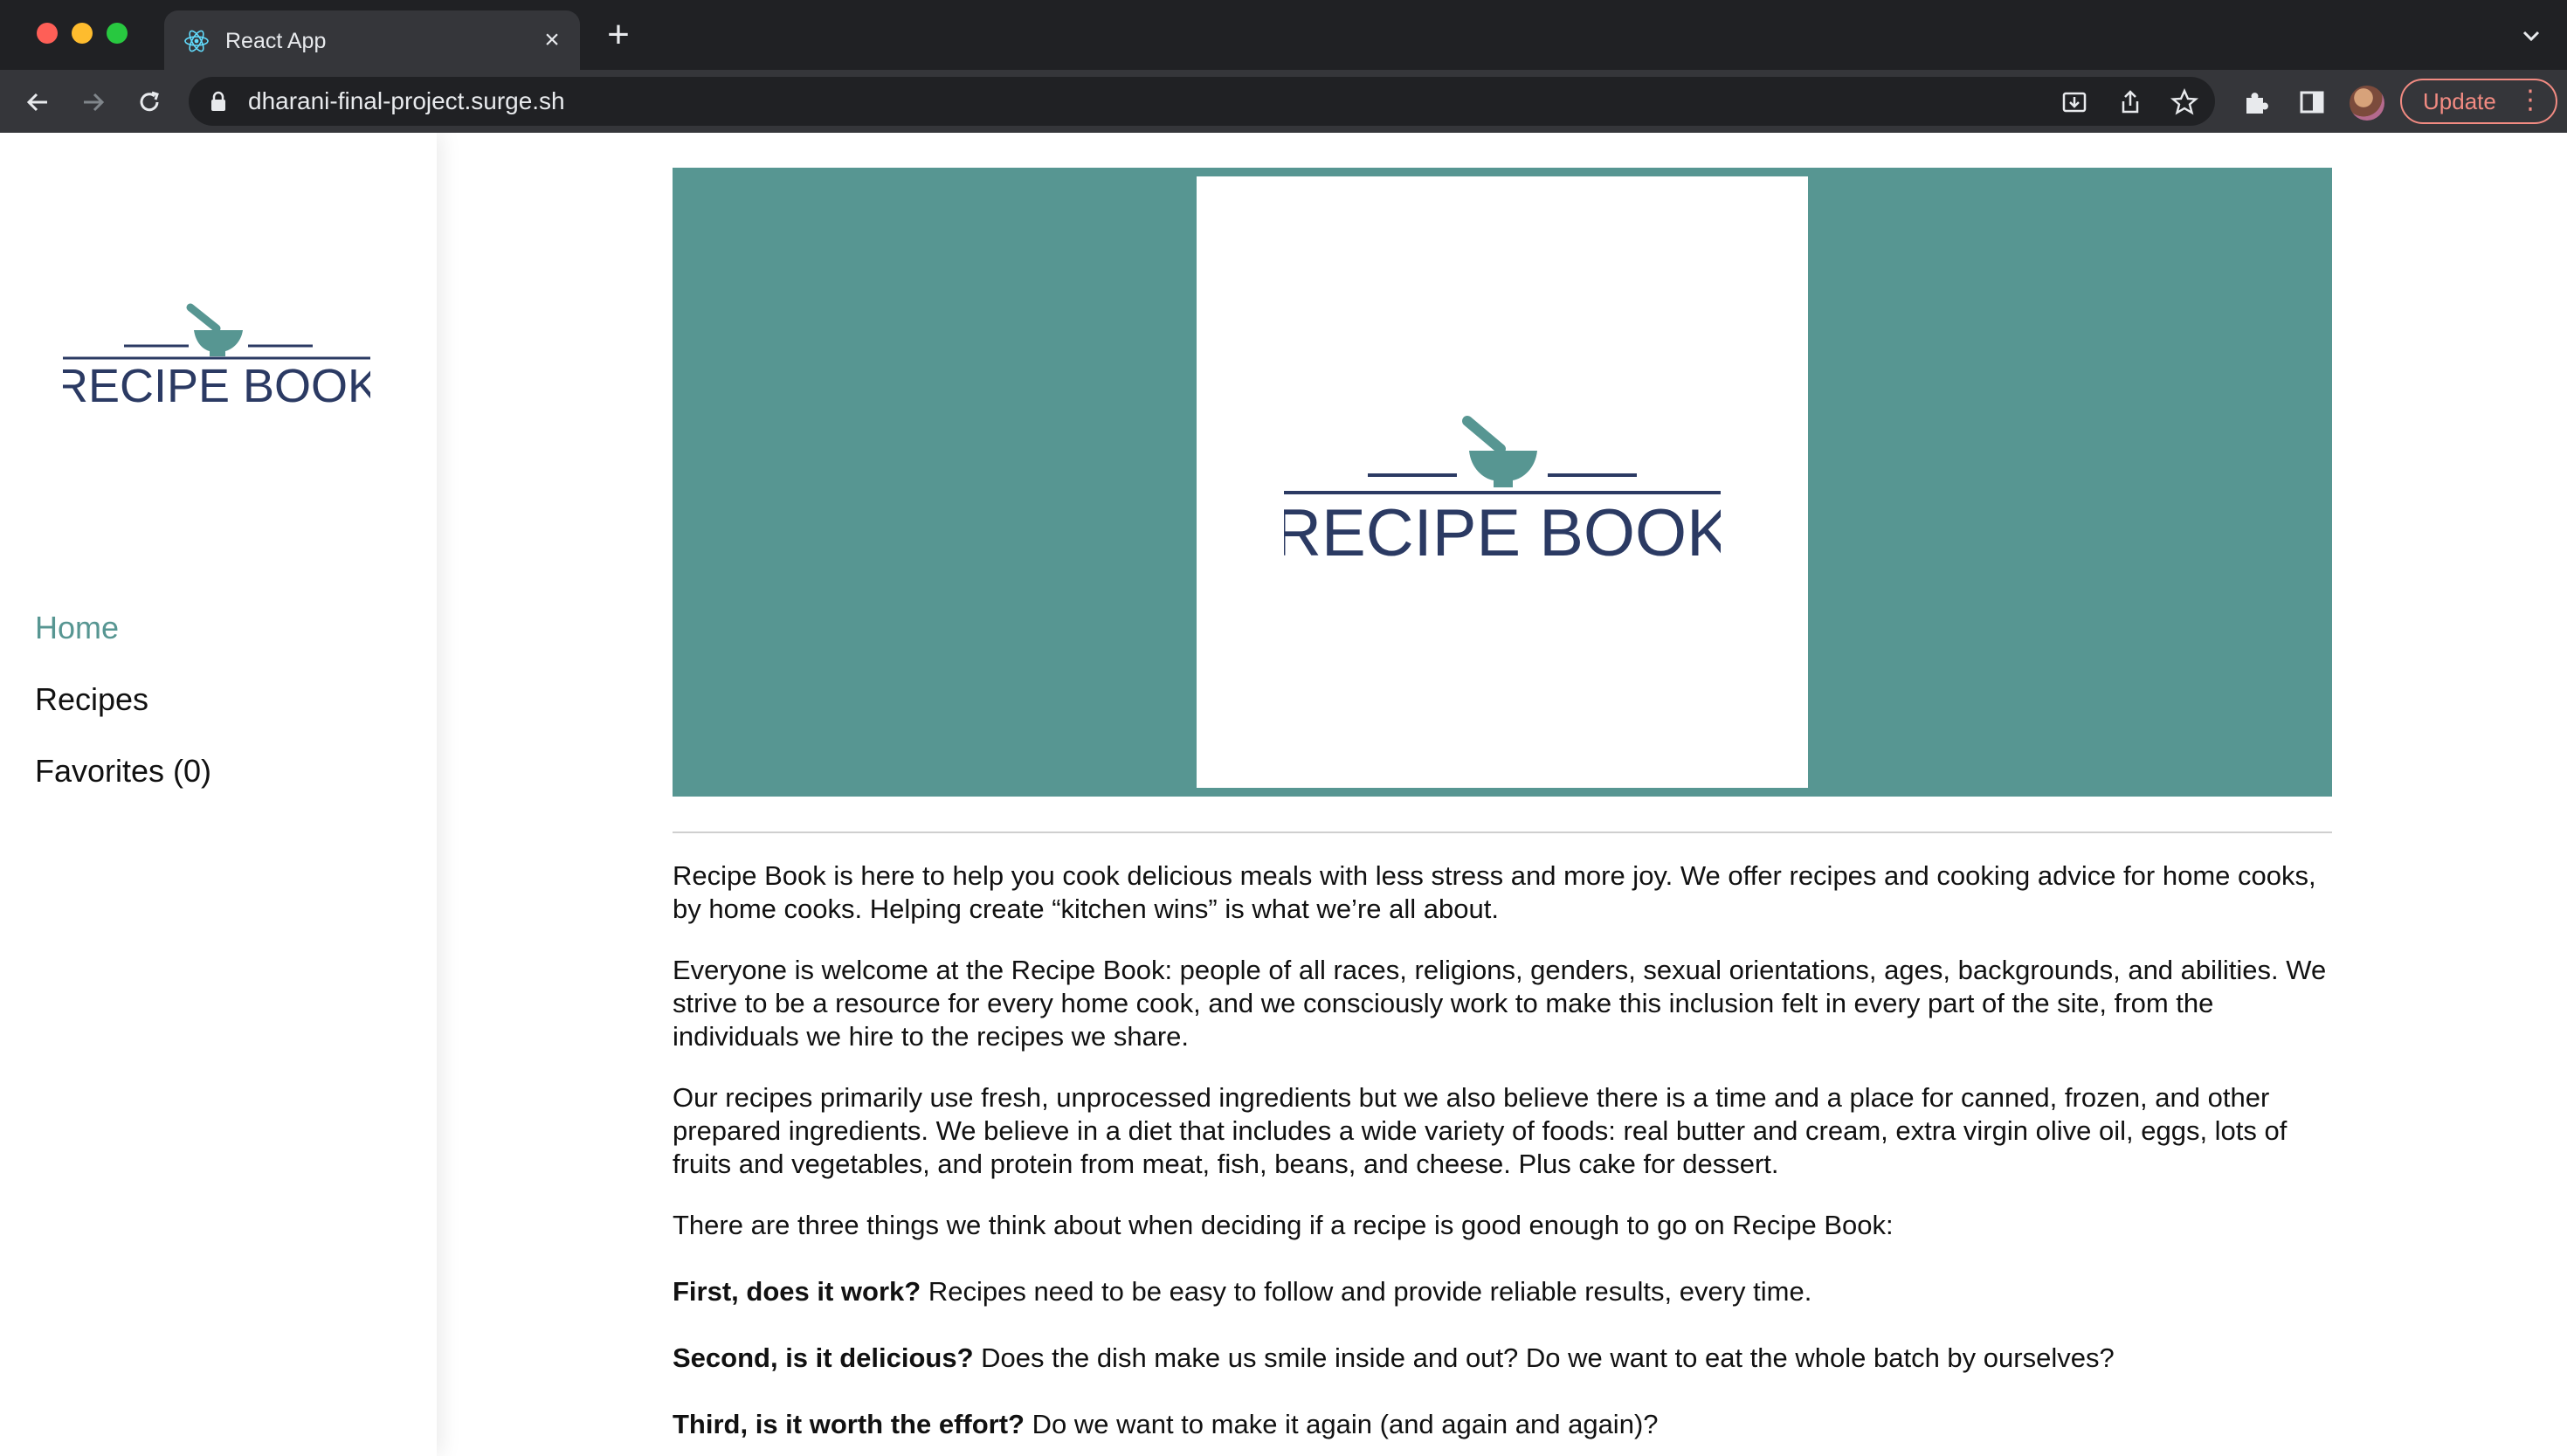  Describe the element at coordinates (823, 1357) in the screenshot. I see `criteria-second-heading: Second, is it delicious?` at that location.